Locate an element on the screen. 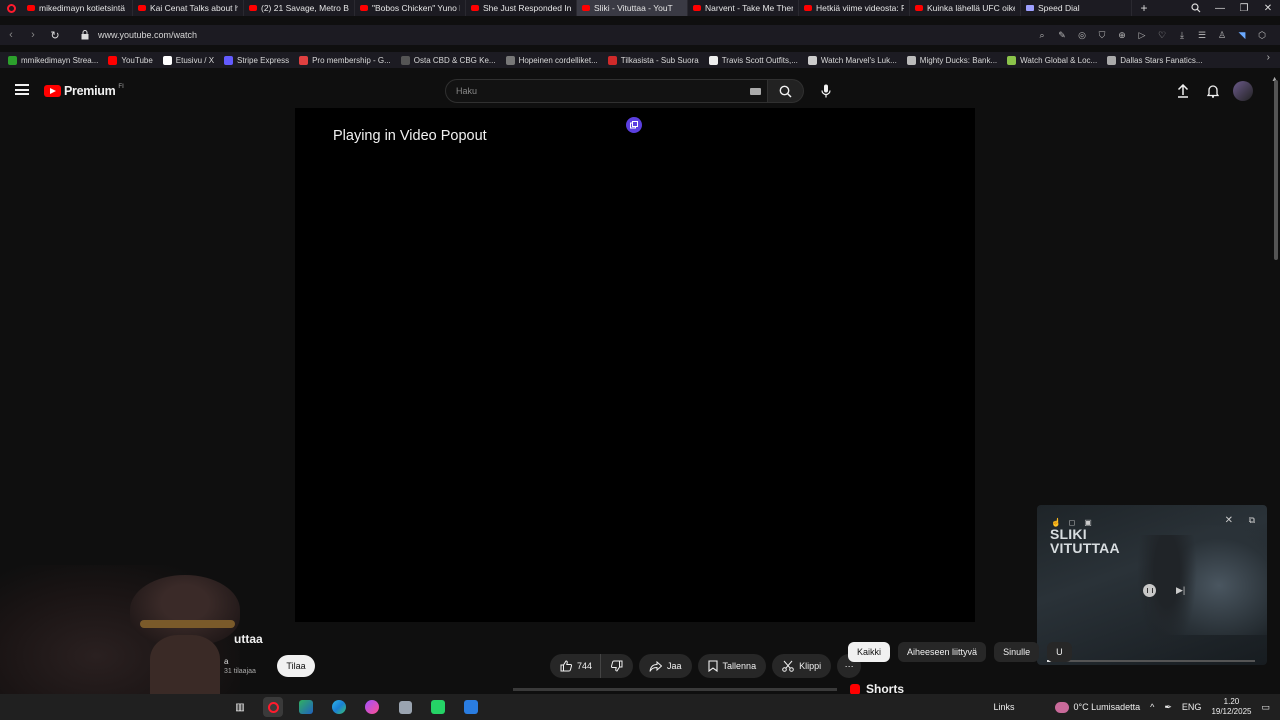 This screenshot has width=1280, height=720. browser-tab: (2) 21 Savage, Metro Boom is located at coordinates (299, 8).